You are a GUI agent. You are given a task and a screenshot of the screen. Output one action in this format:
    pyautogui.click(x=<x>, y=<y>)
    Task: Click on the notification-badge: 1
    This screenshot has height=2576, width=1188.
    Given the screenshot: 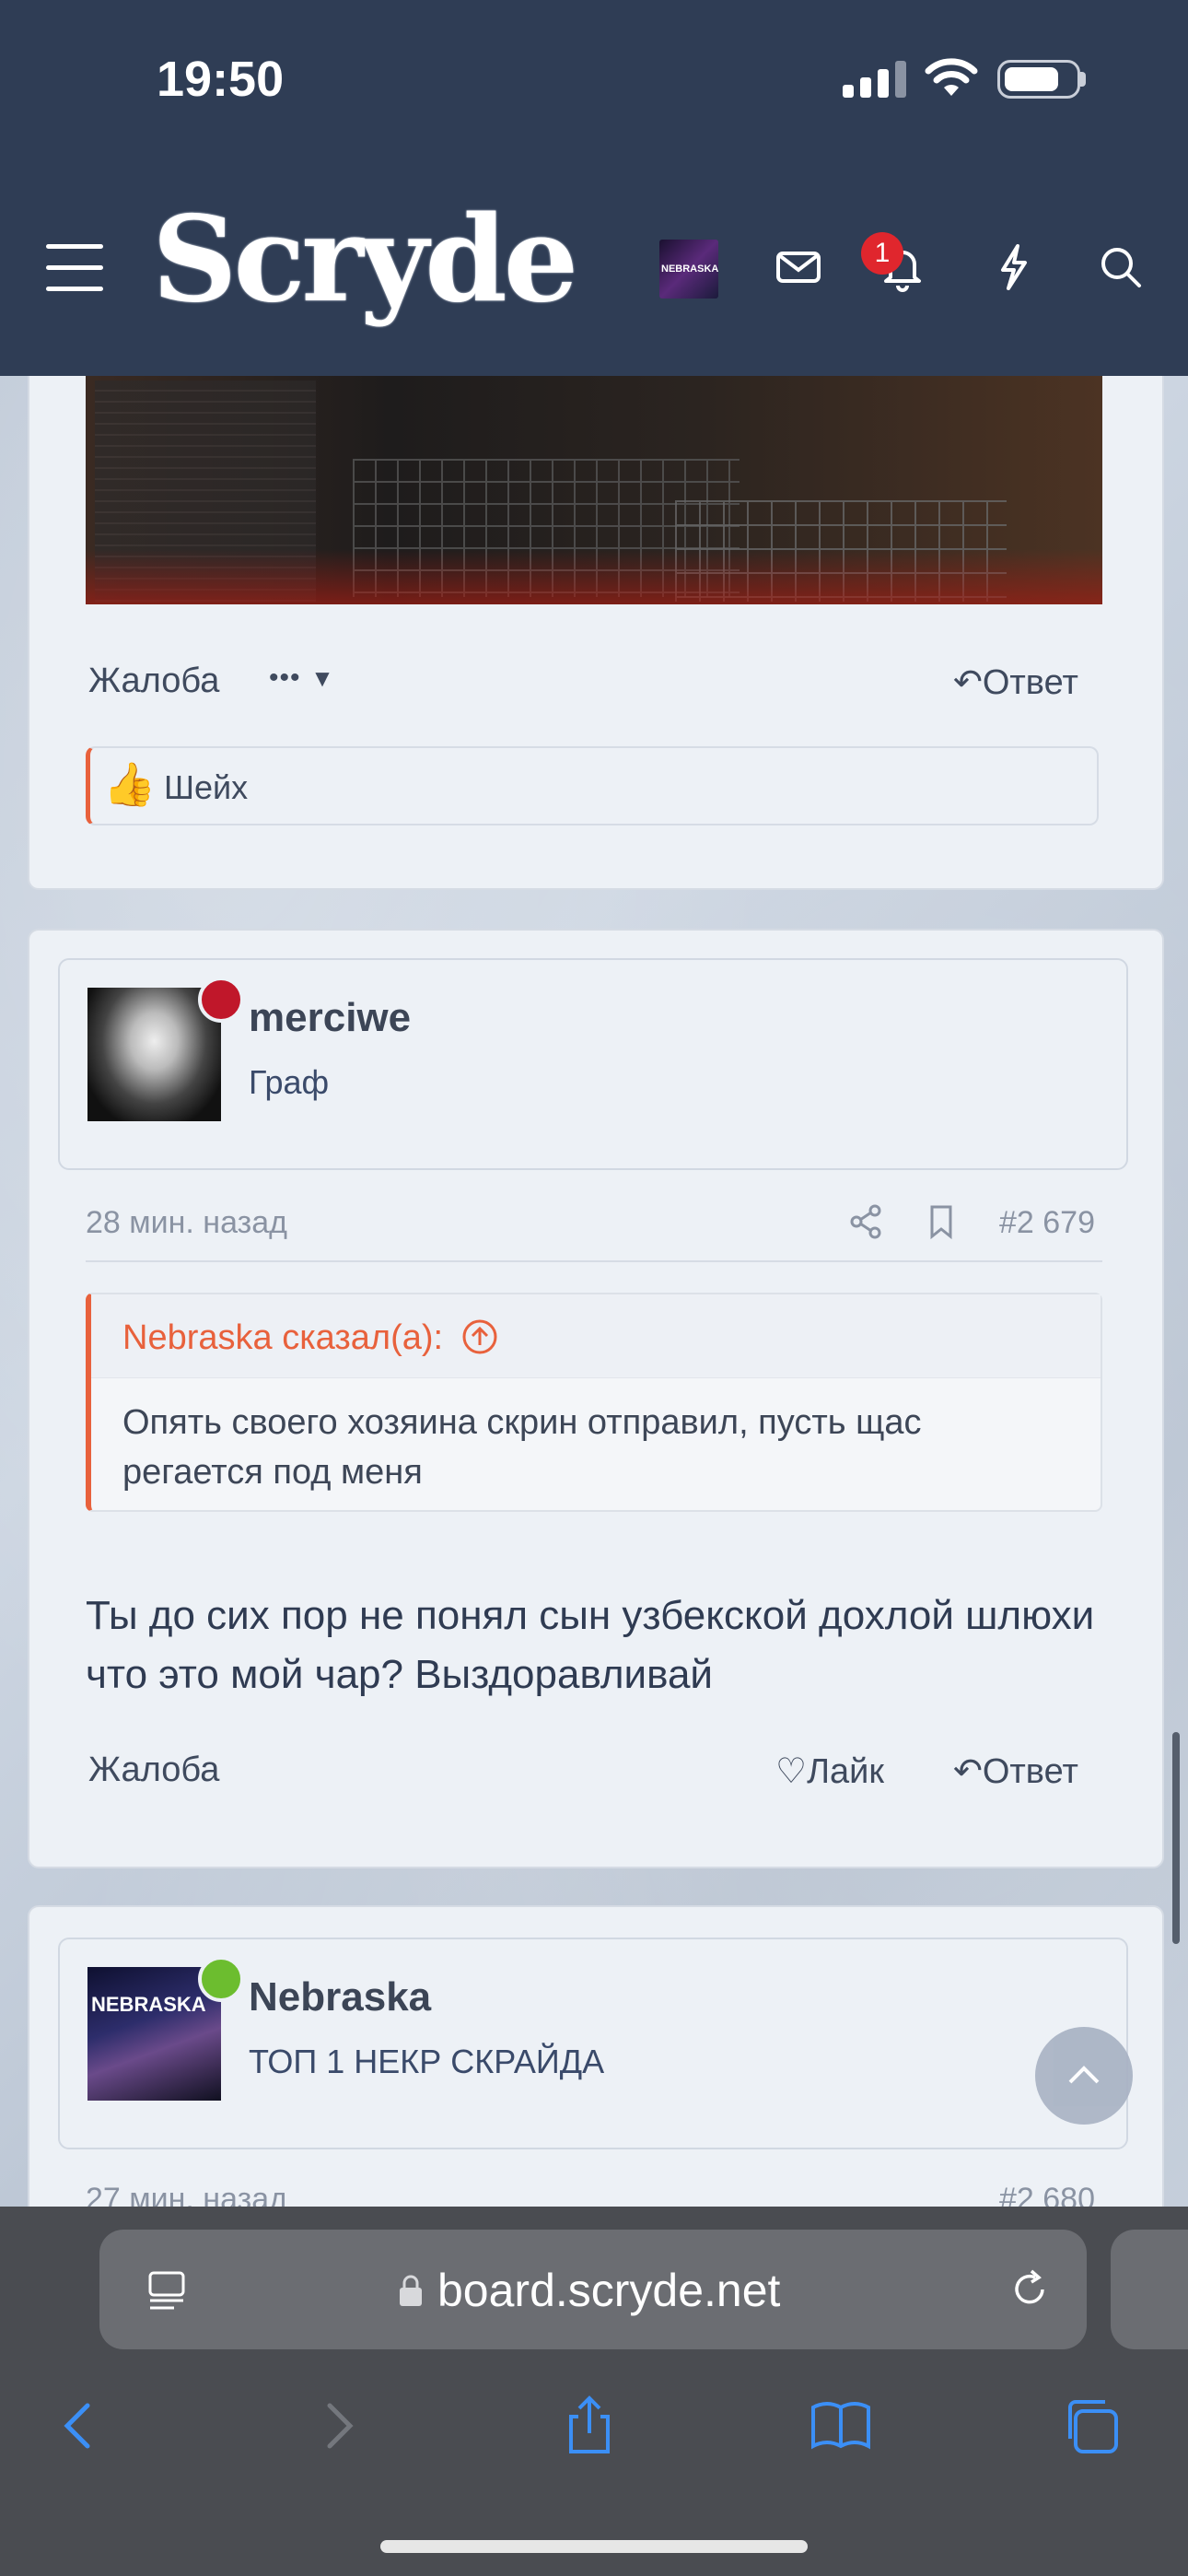 What is the action you would take?
    pyautogui.click(x=882, y=254)
    